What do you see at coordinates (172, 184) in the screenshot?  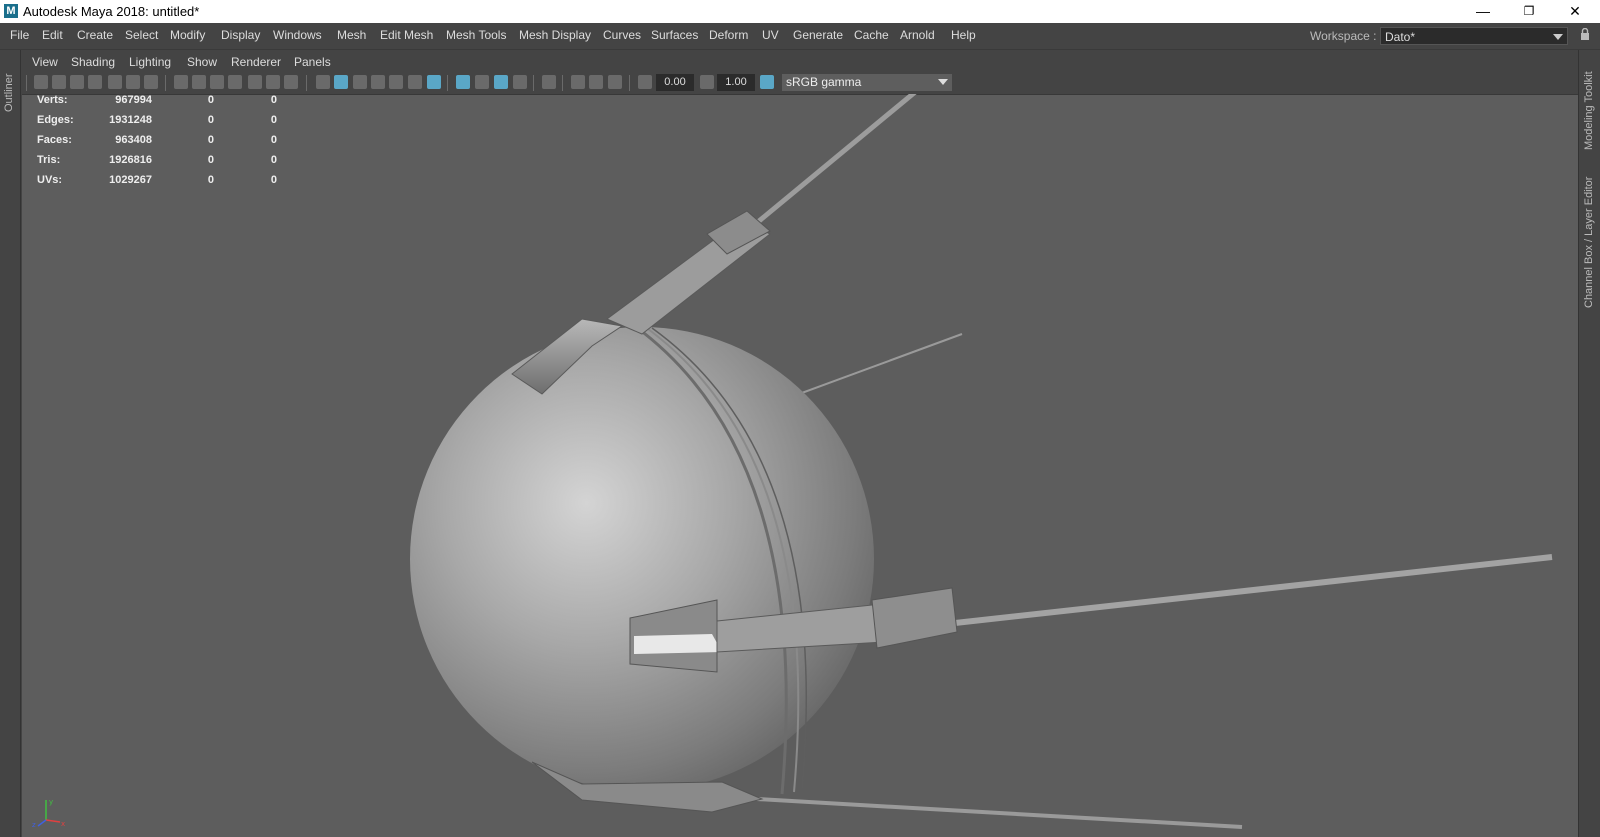 I see `hud-row: UVs: 1029267 0 0` at bounding box center [172, 184].